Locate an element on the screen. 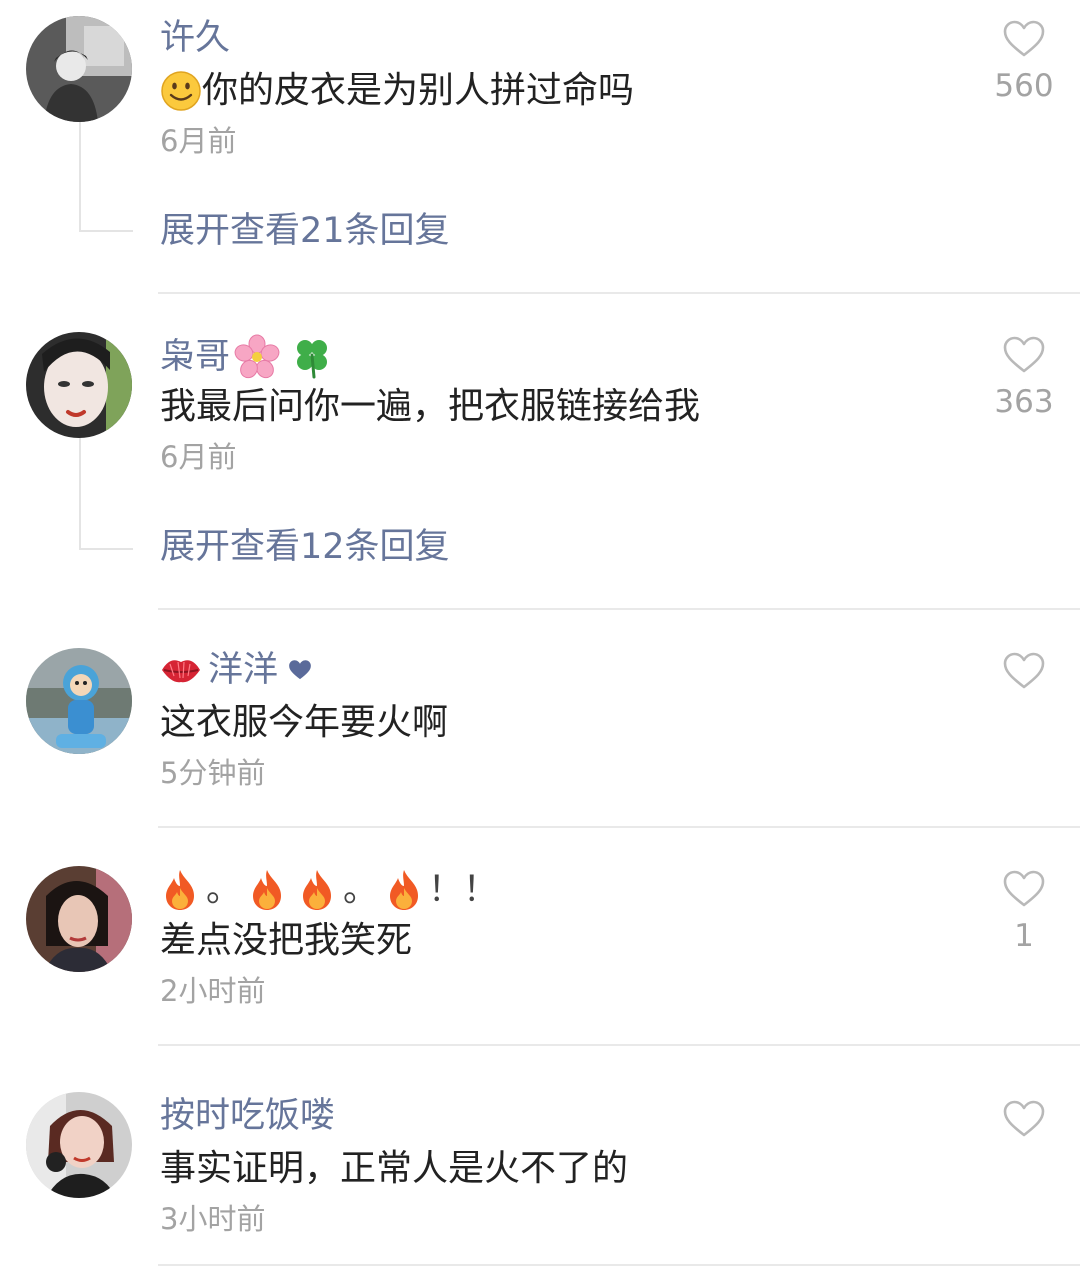 The height and width of the screenshot is (1273, 1080). timestamp: 2小时前 is located at coordinates (213, 991).